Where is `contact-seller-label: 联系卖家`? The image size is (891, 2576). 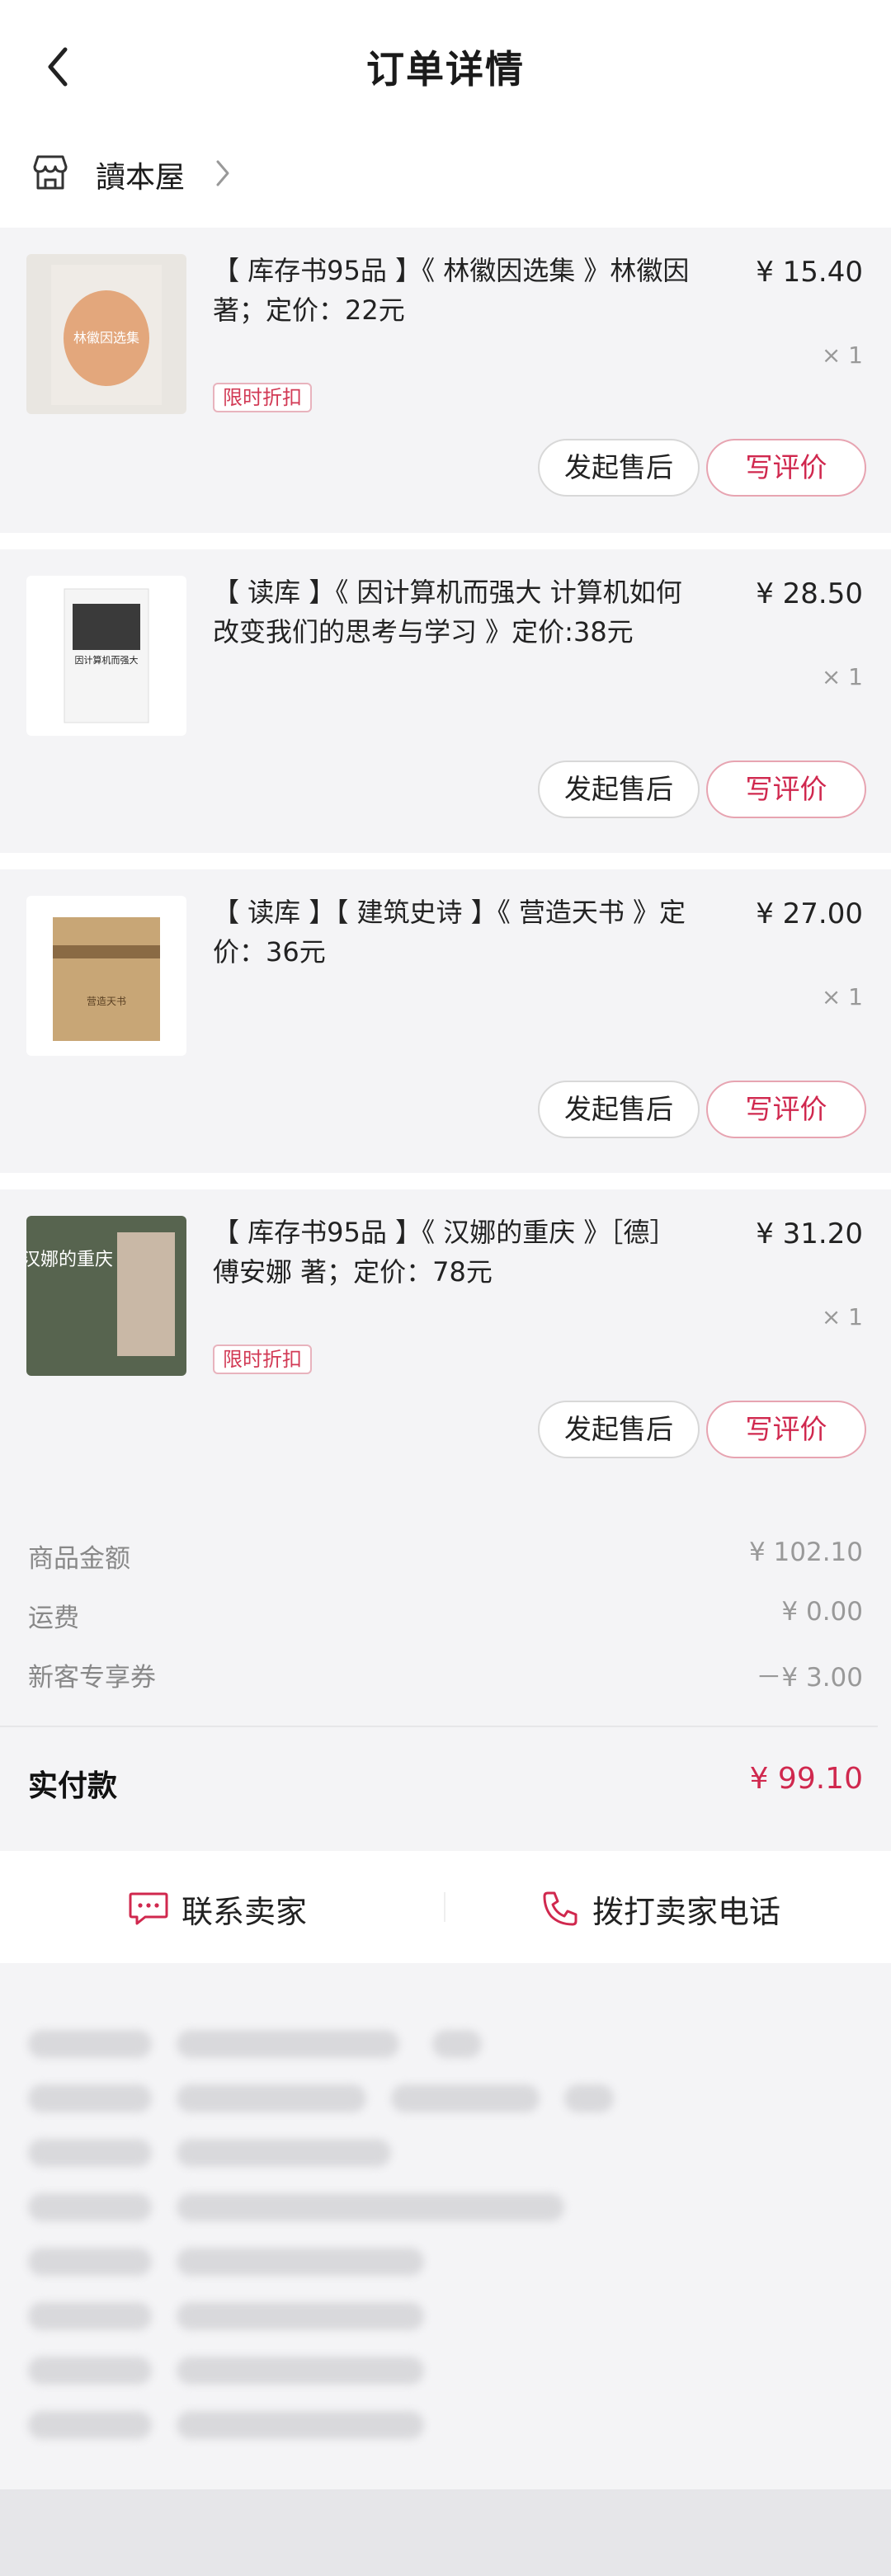
contact-seller-label: 联系卖家 is located at coordinates (245, 1912).